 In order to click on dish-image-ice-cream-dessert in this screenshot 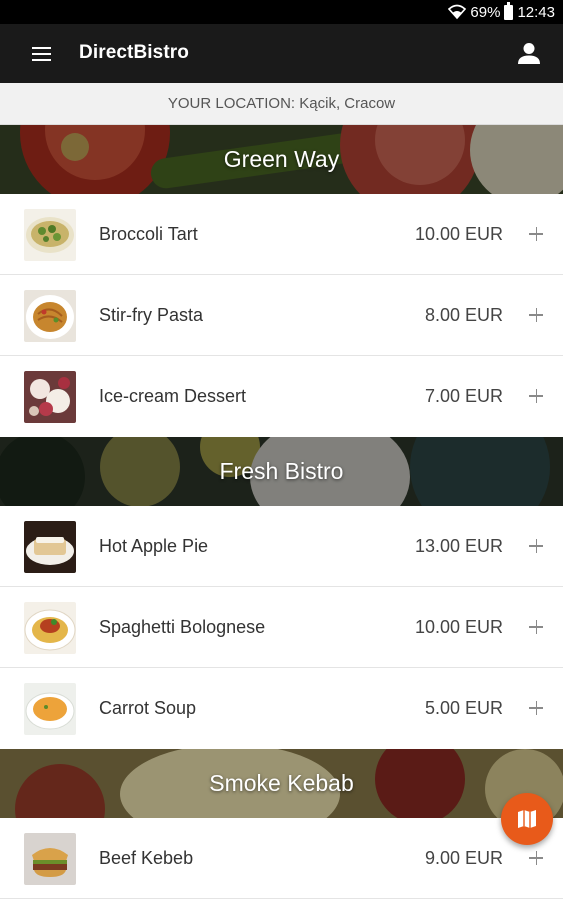, I will do `click(50, 397)`.